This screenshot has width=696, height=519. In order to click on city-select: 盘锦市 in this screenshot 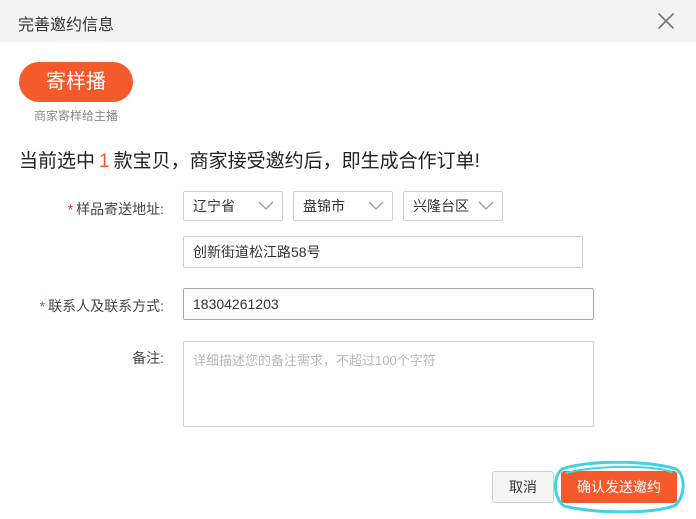, I will do `click(343, 206)`.